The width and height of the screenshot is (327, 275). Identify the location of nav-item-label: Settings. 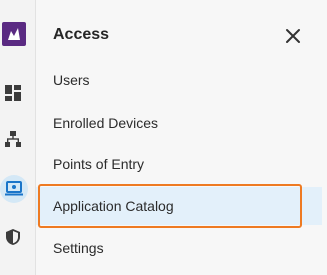
(78, 248).